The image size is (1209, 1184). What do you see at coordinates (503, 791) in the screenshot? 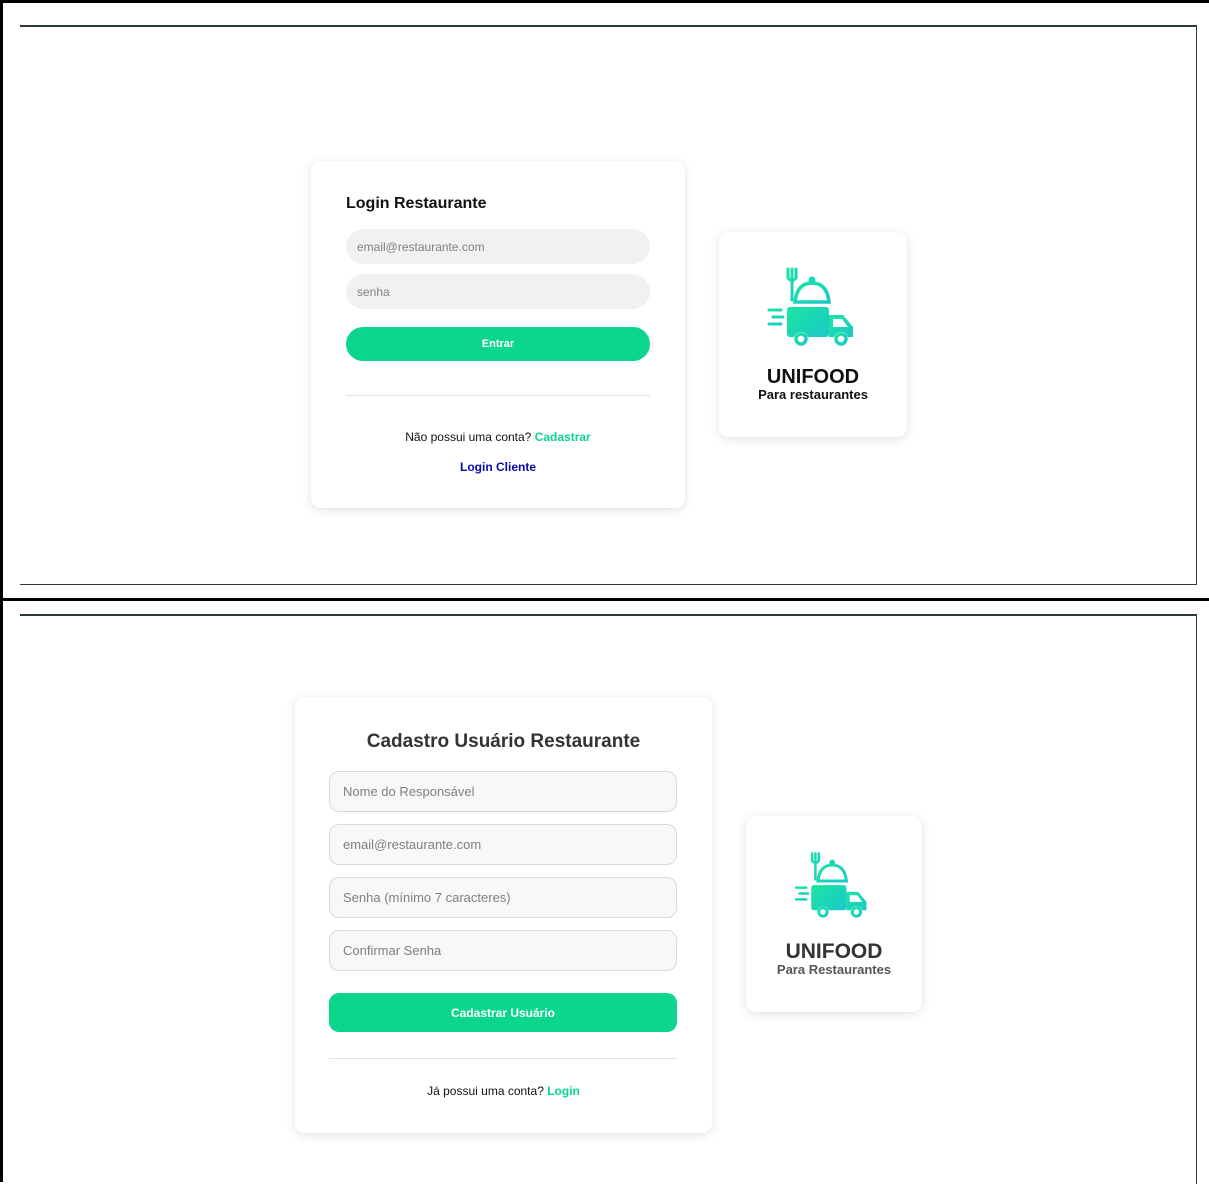
I see `responsible-name-input` at bounding box center [503, 791].